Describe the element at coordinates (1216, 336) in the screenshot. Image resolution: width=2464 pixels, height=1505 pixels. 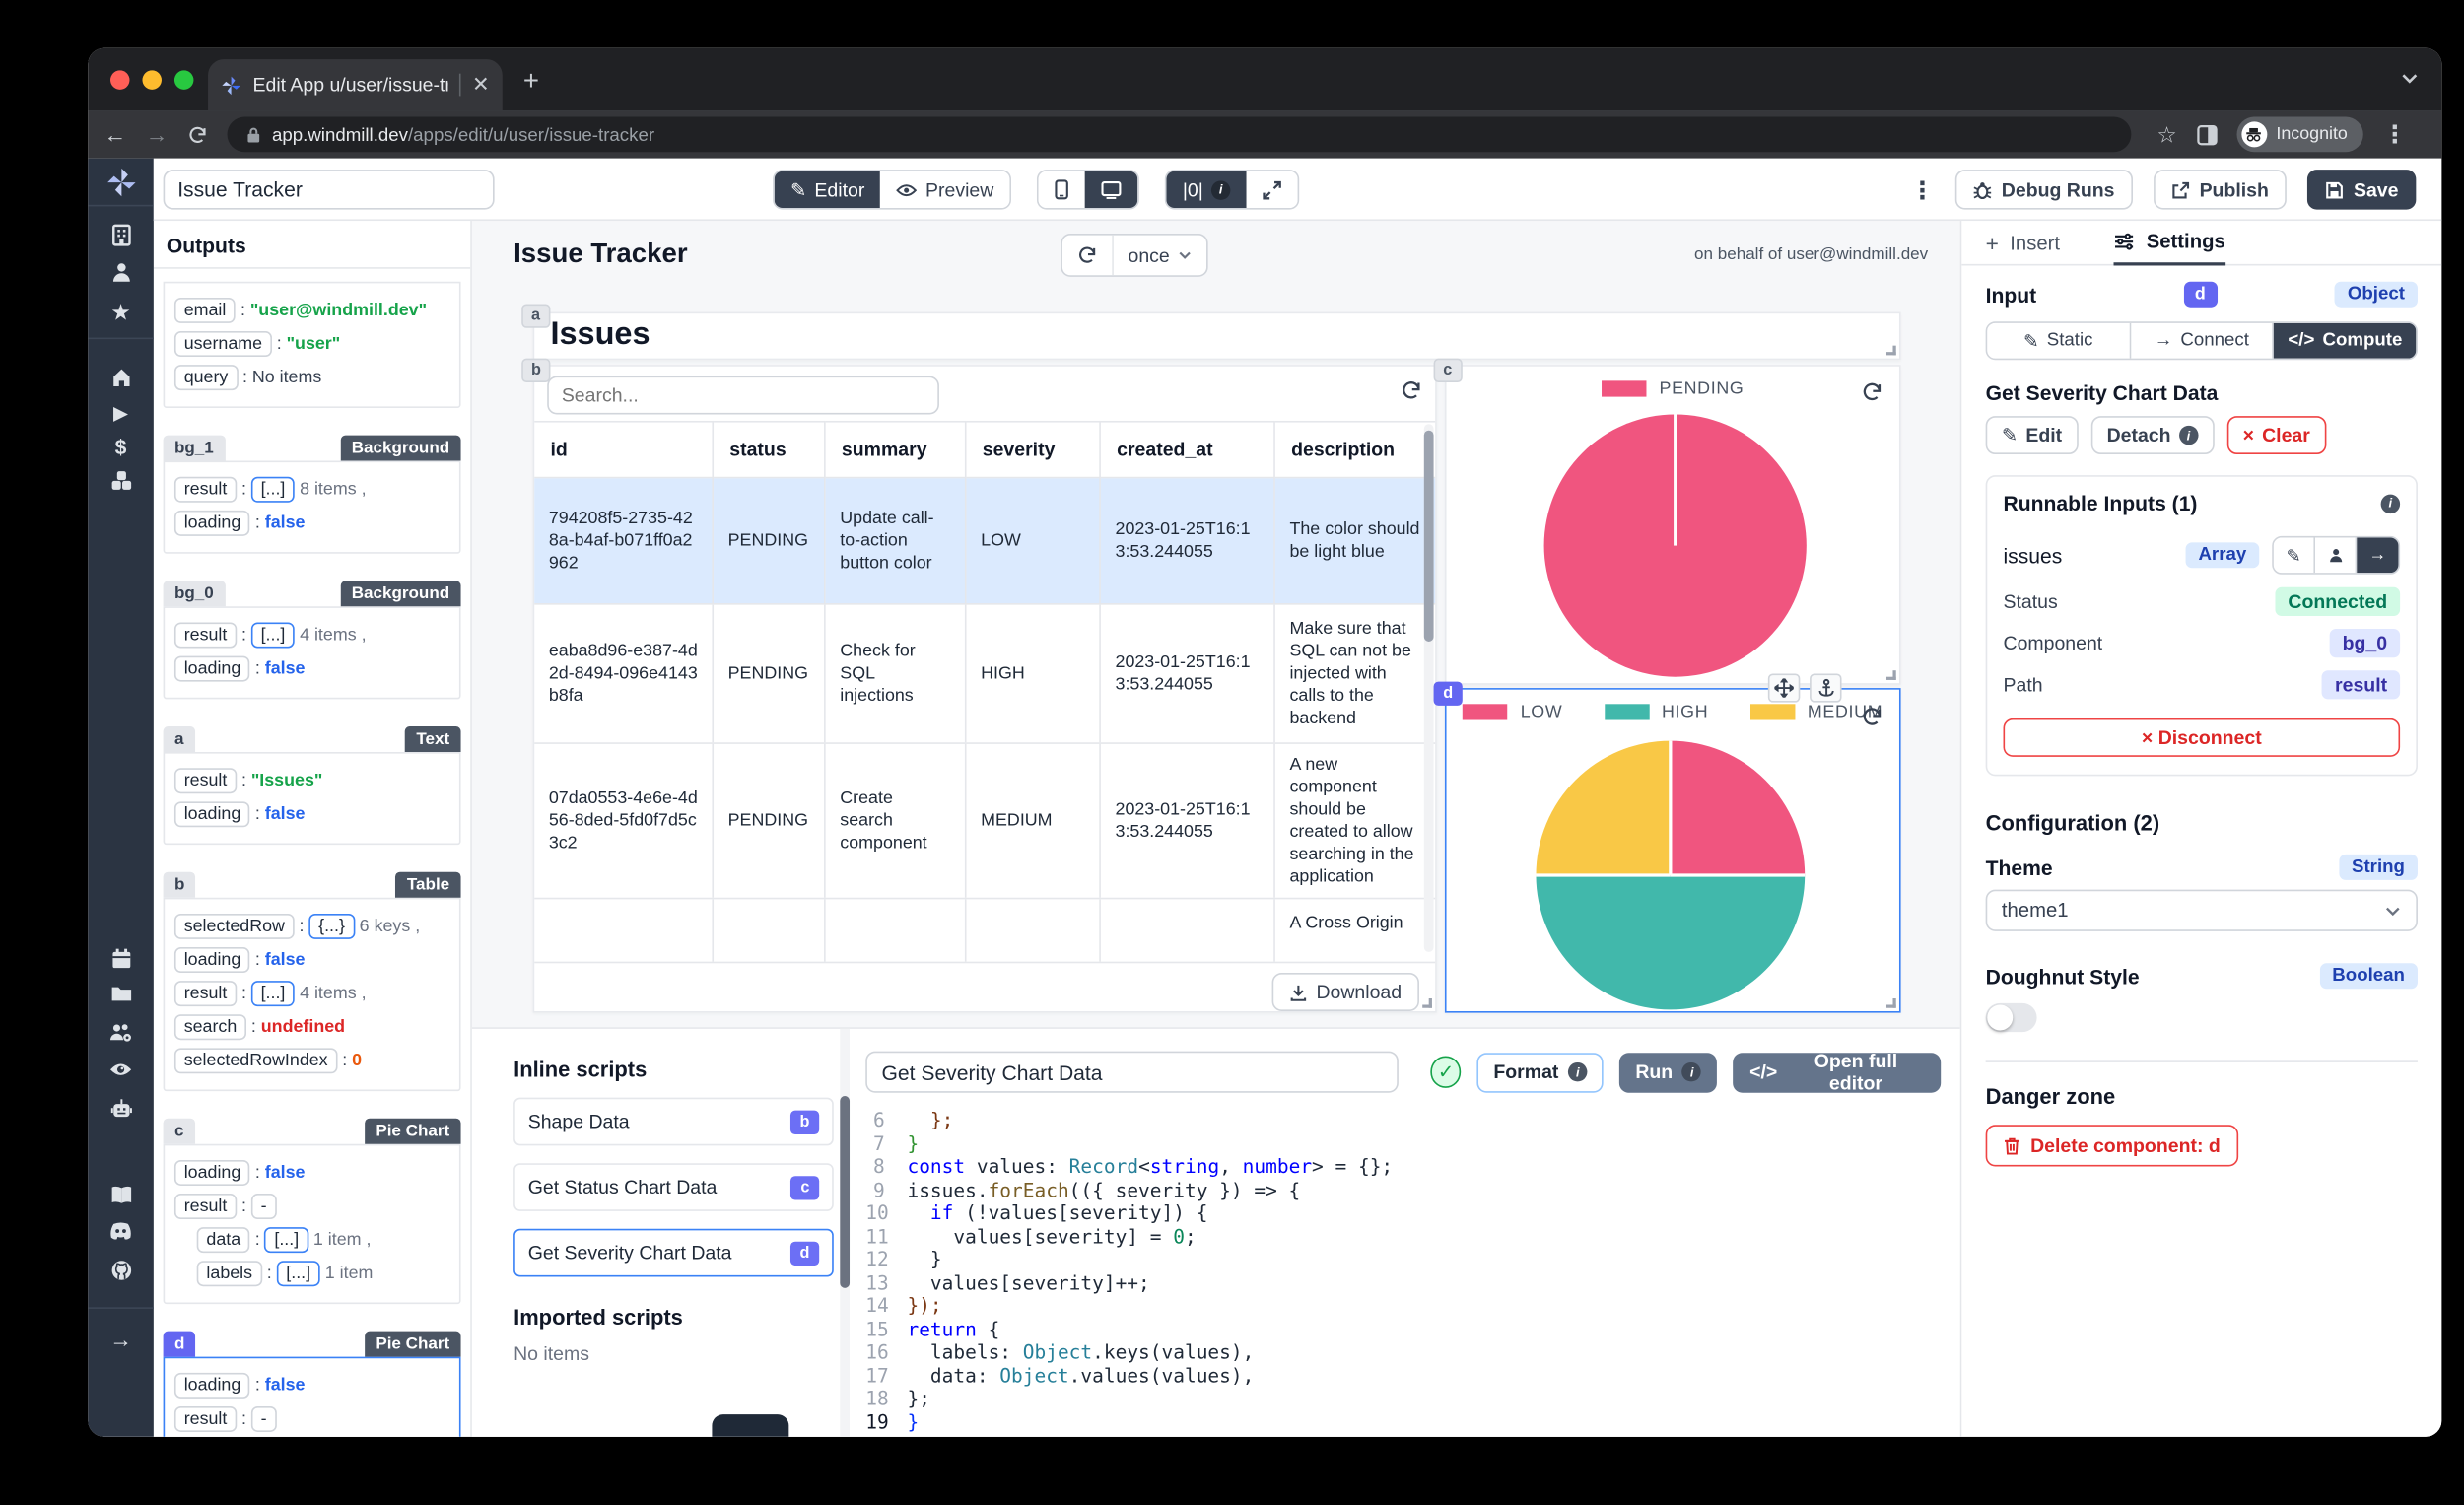
I see `text-component-issues: Issues` at that location.